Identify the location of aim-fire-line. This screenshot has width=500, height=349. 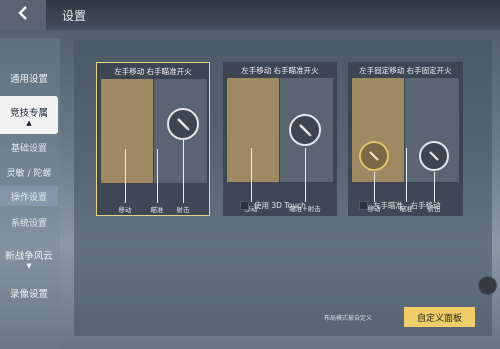
(305, 175).